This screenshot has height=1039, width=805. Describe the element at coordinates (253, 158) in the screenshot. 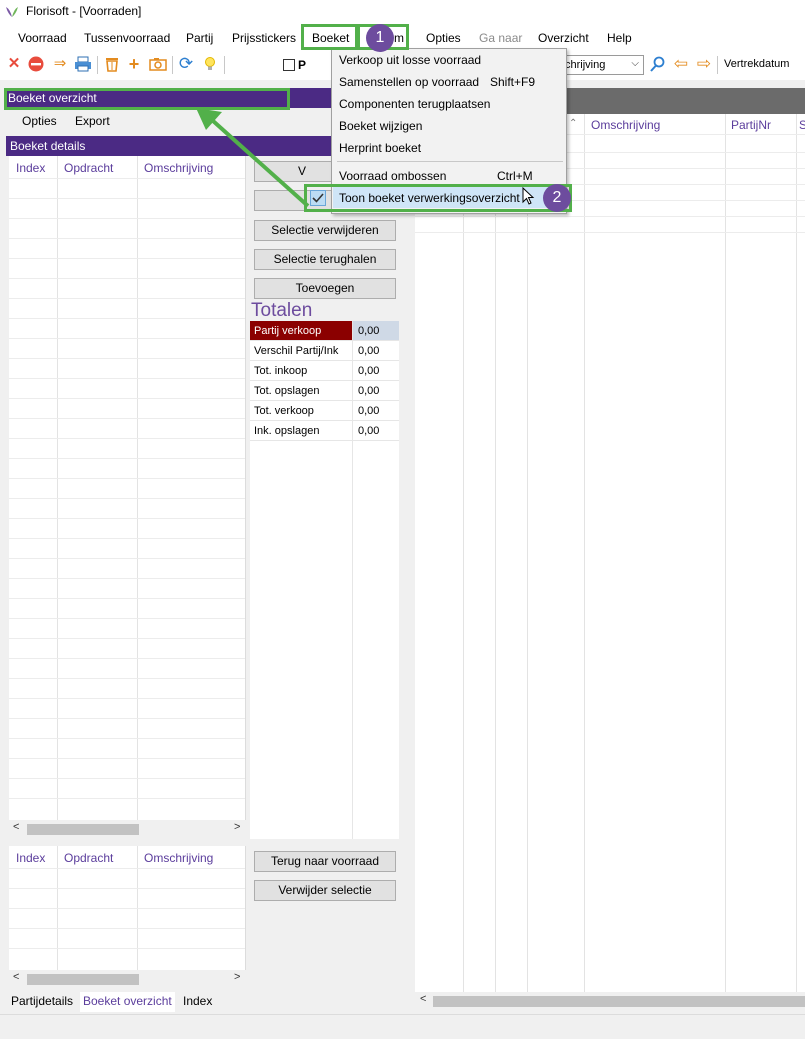

I see `callout-arrow` at that location.